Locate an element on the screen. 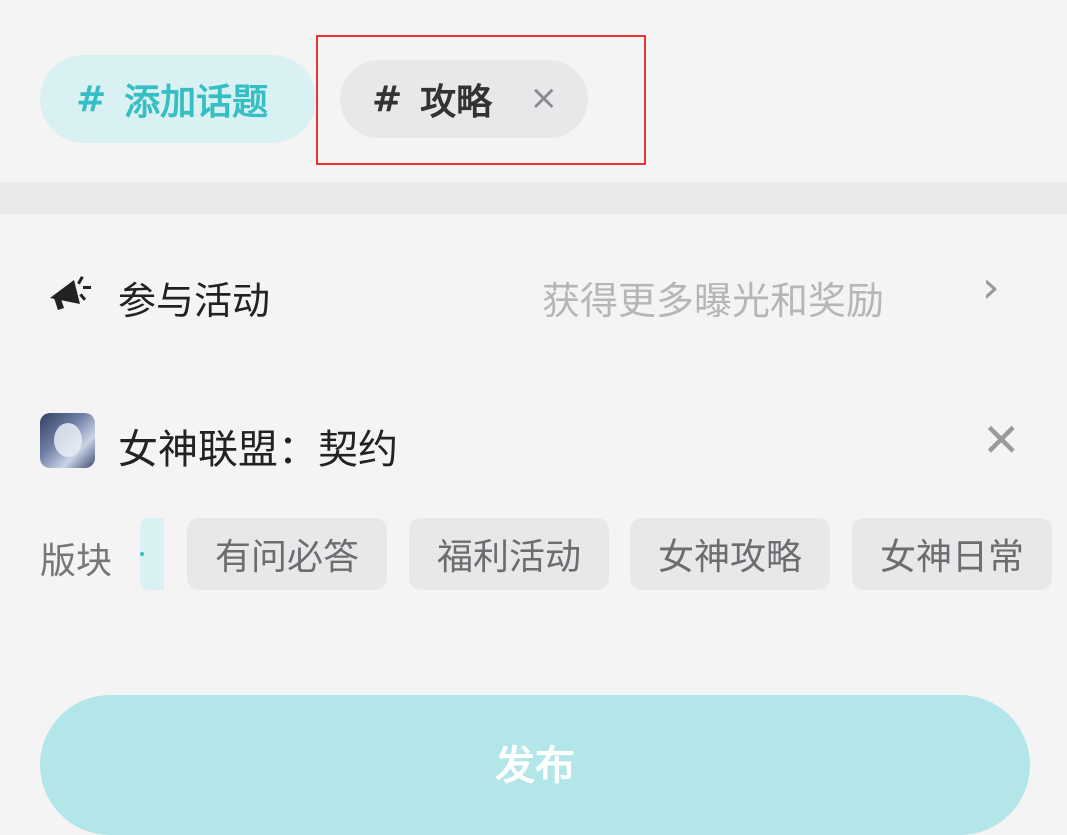  add-topic-label: 添加话题 is located at coordinates (196, 102).